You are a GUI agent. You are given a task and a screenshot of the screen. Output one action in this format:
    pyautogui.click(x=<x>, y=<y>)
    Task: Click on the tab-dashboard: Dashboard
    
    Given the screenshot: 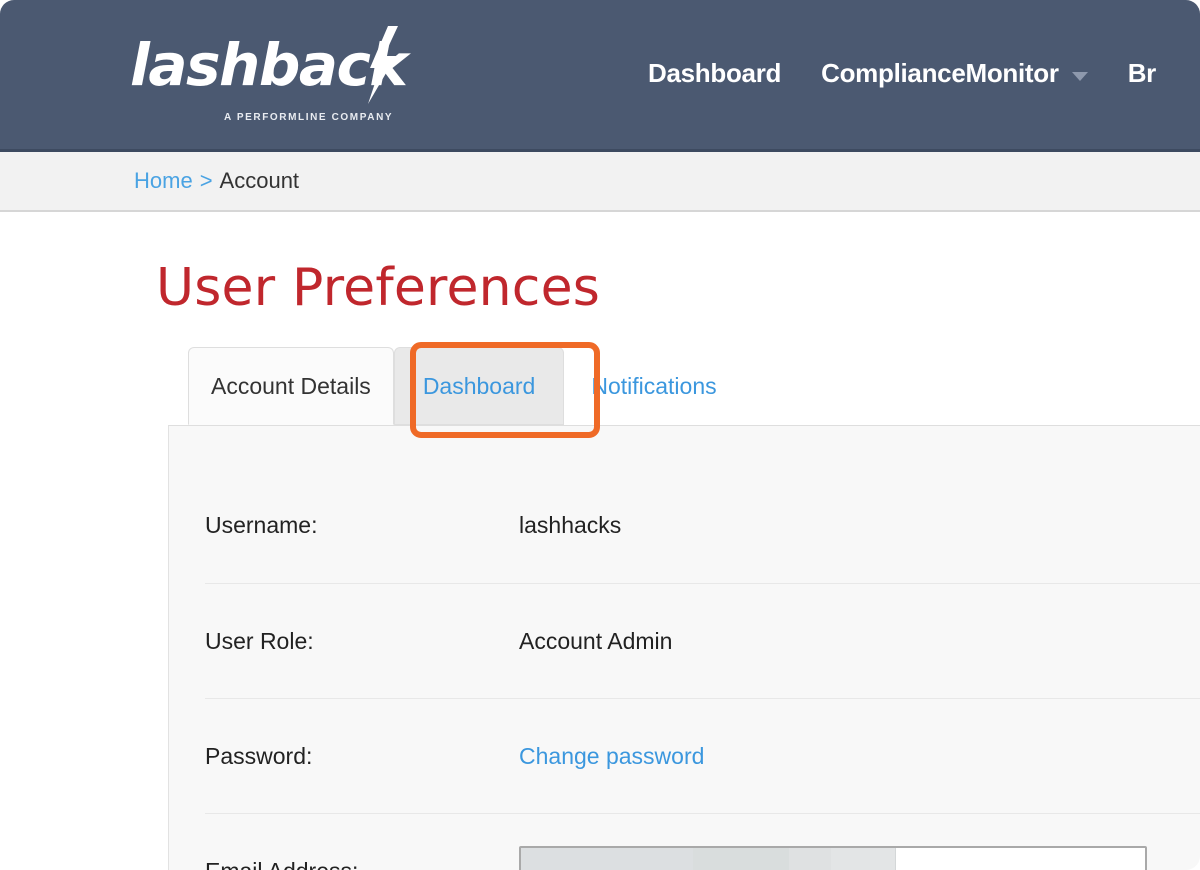 What is the action you would take?
    pyautogui.click(x=479, y=386)
    